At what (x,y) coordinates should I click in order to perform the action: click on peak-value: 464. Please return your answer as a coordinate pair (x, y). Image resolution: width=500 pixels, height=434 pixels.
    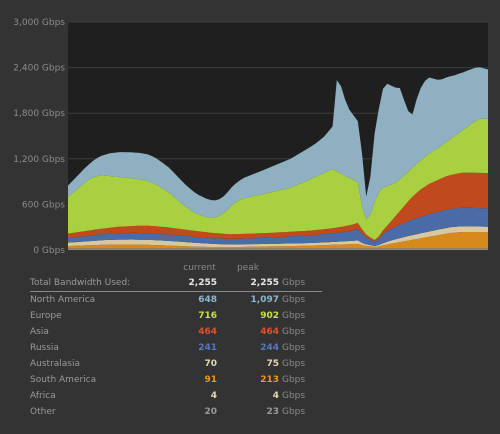
    Looking at the image, I should click on (269, 332).